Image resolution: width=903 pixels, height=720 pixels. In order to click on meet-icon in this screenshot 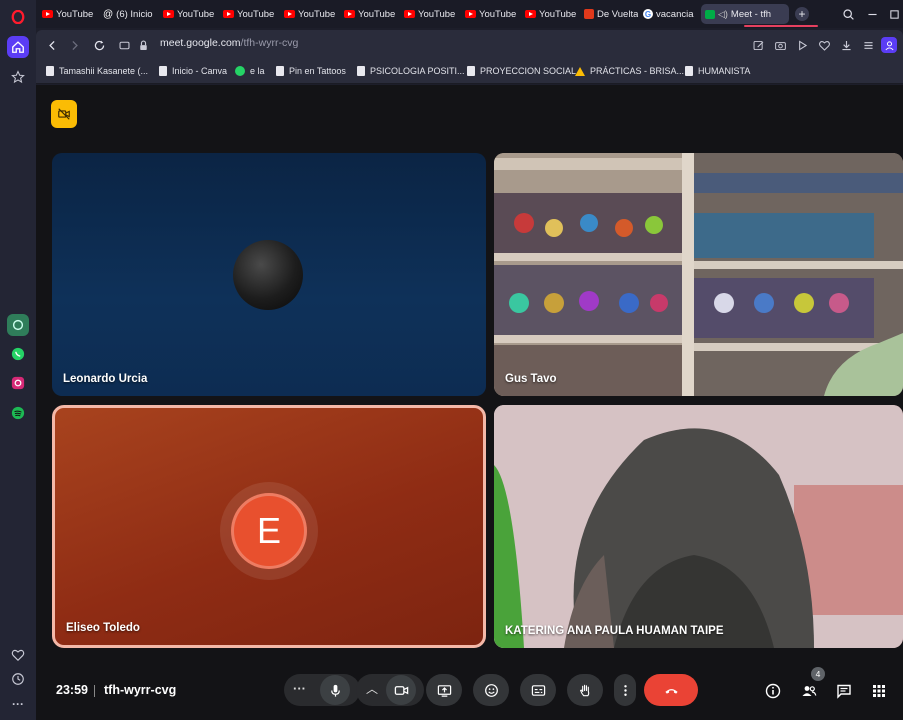, I will do `click(710, 14)`.